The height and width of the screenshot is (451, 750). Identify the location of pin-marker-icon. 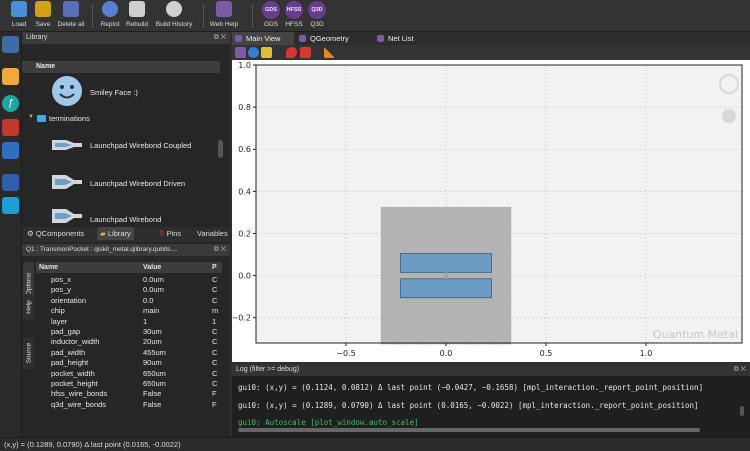
(291, 52).